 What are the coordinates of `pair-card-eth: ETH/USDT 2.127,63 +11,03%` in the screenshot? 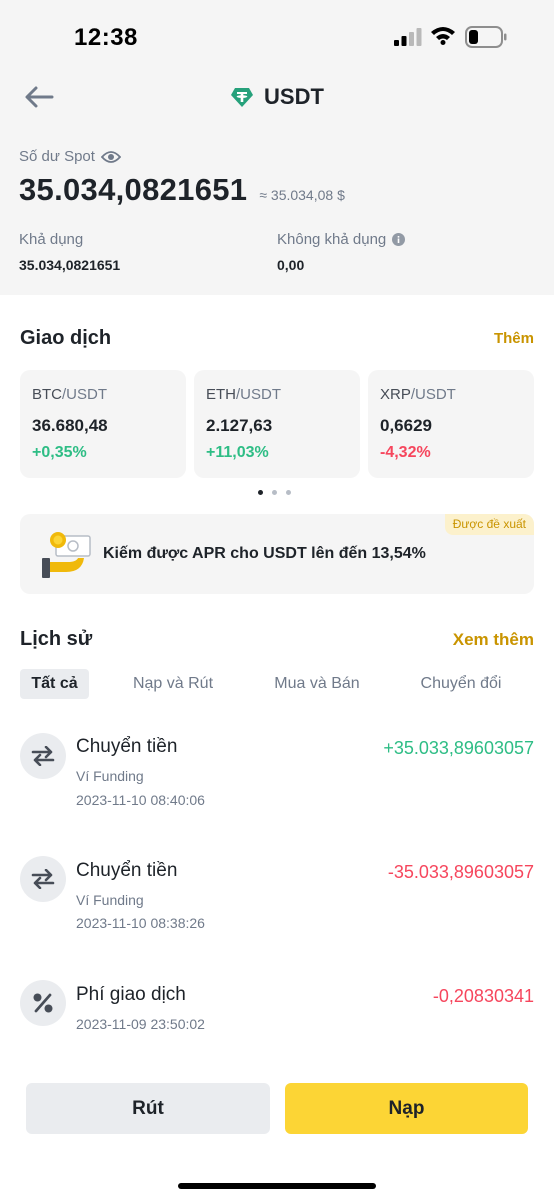 It's located at (277, 424).